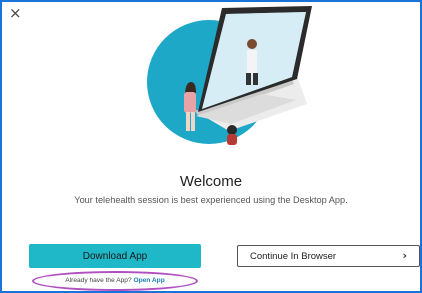 The height and width of the screenshot is (293, 422). What do you see at coordinates (293, 256) in the screenshot?
I see `continue-in-browser-label: Continue In Browser` at bounding box center [293, 256].